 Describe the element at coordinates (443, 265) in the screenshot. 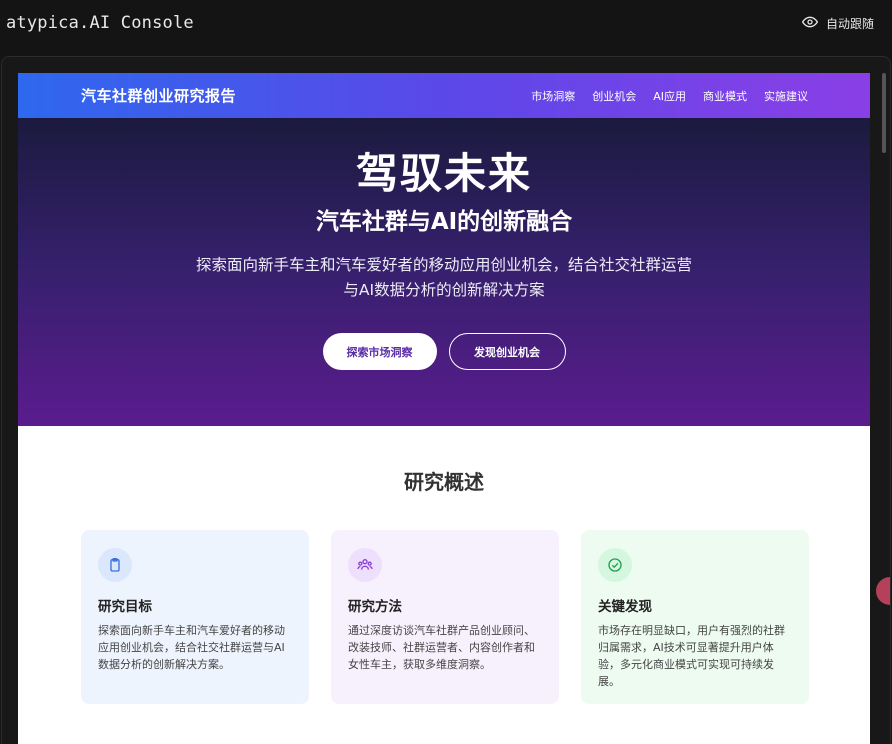

I see `hero-description-line1: 探索面向新手车主和汽车爱好者的移动应用创业机会，结合社交社群运营` at that location.